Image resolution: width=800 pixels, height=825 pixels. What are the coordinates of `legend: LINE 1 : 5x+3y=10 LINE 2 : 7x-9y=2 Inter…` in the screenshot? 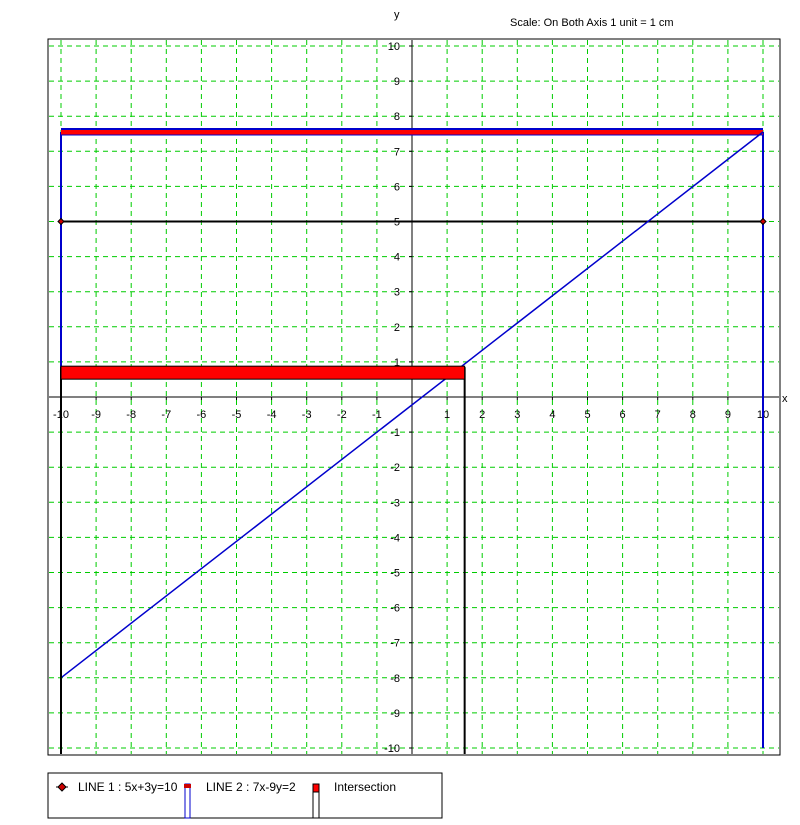 It's located at (245, 795).